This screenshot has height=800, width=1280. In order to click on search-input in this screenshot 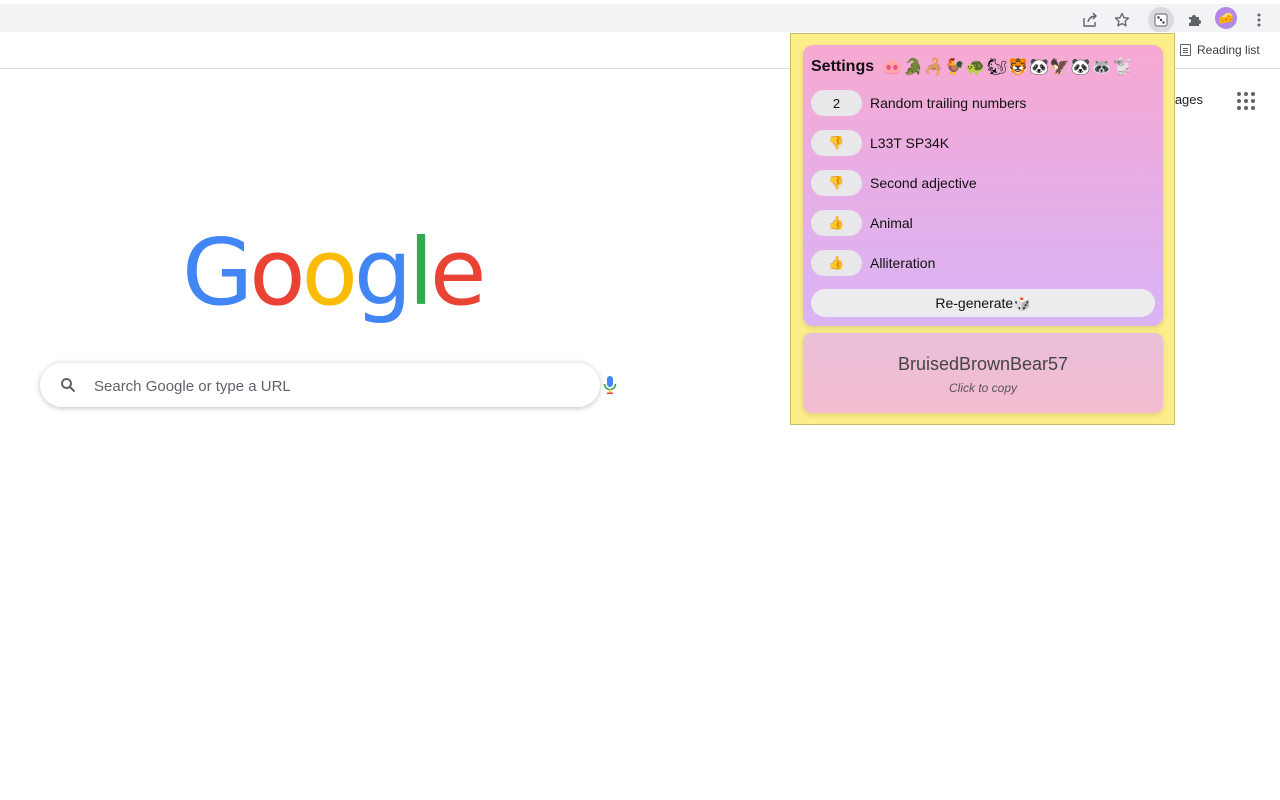, I will do `click(319, 386)`.